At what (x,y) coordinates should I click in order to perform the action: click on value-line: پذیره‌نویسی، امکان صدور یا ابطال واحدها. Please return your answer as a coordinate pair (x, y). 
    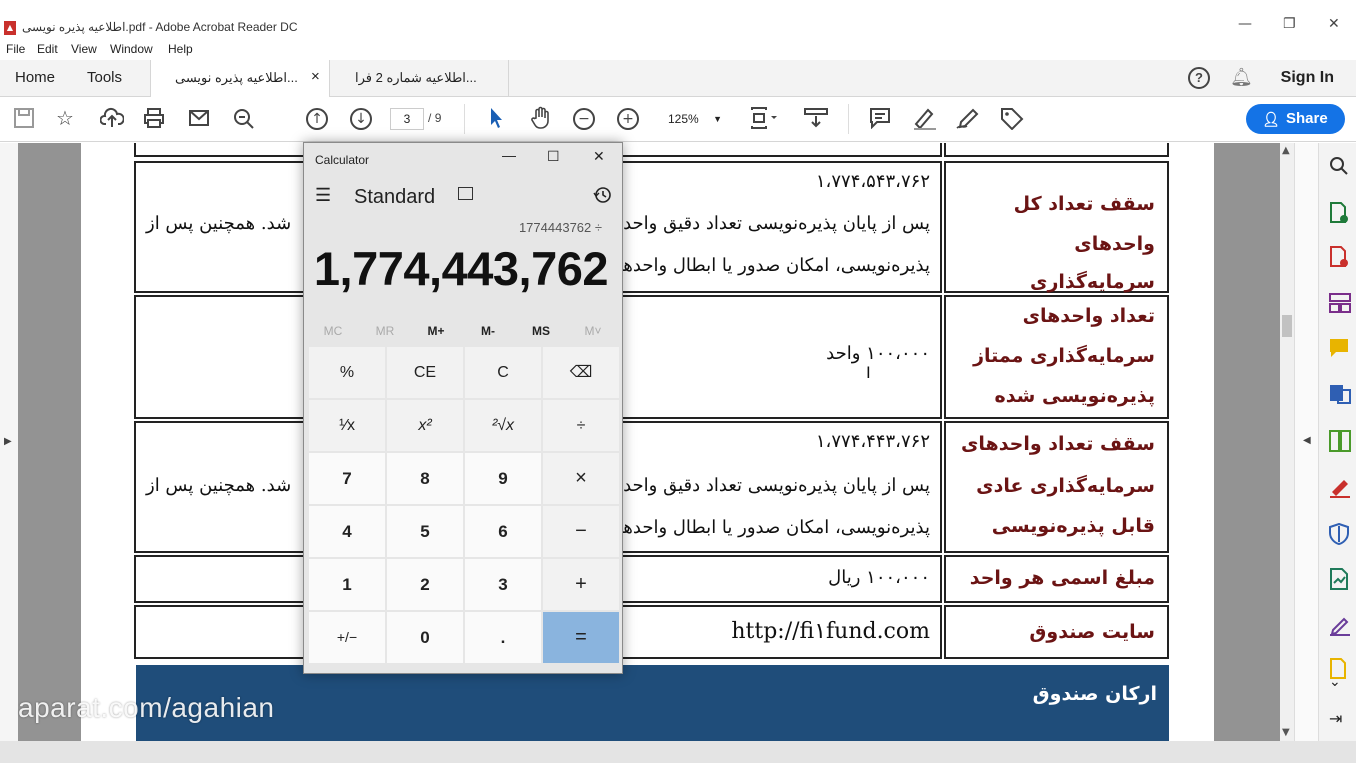
    Looking at the image, I should click on (773, 527).